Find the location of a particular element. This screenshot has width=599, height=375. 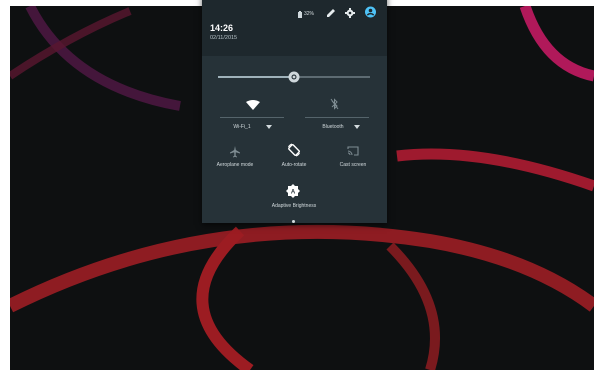

account-icon is located at coordinates (370, 12).